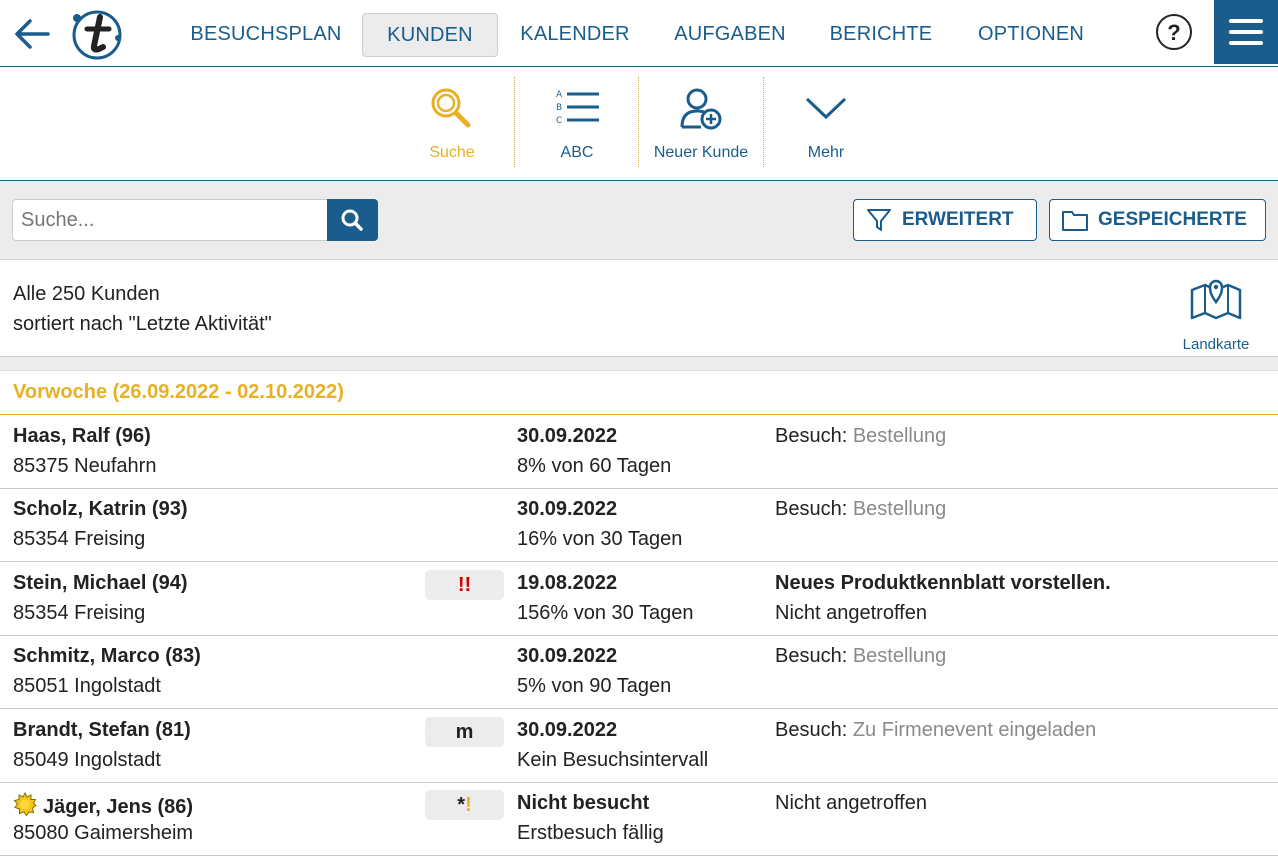 The width and height of the screenshot is (1278, 859). Describe the element at coordinates (639, 393) in the screenshot. I see `week-group-header: Vorwoche (26.09.2022 - 02.10.2022)` at that location.